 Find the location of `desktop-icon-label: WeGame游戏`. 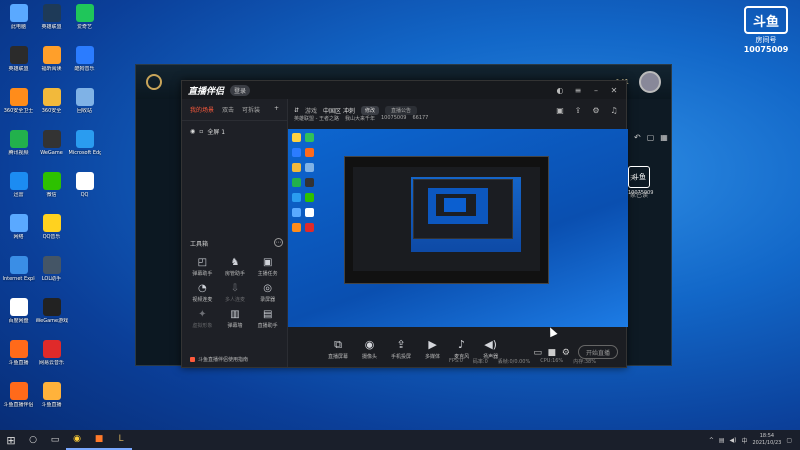

desktop-icon-label: WeGame游戏 is located at coordinates (51, 321).